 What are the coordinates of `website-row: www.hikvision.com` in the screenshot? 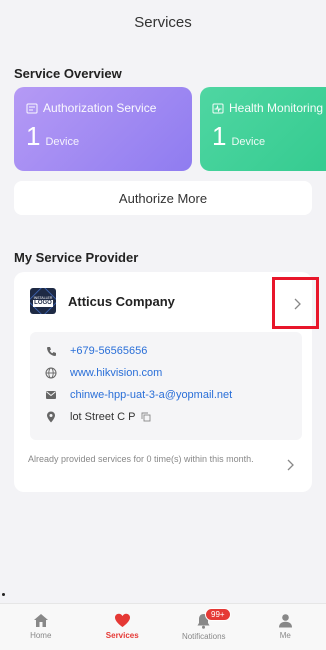 It's located at (166, 373).